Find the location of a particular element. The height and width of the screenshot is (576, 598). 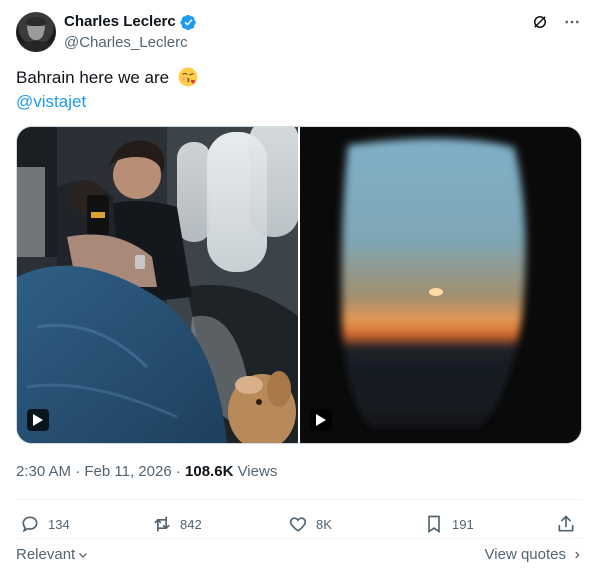

sort-label: Relevant is located at coordinates (46, 554).